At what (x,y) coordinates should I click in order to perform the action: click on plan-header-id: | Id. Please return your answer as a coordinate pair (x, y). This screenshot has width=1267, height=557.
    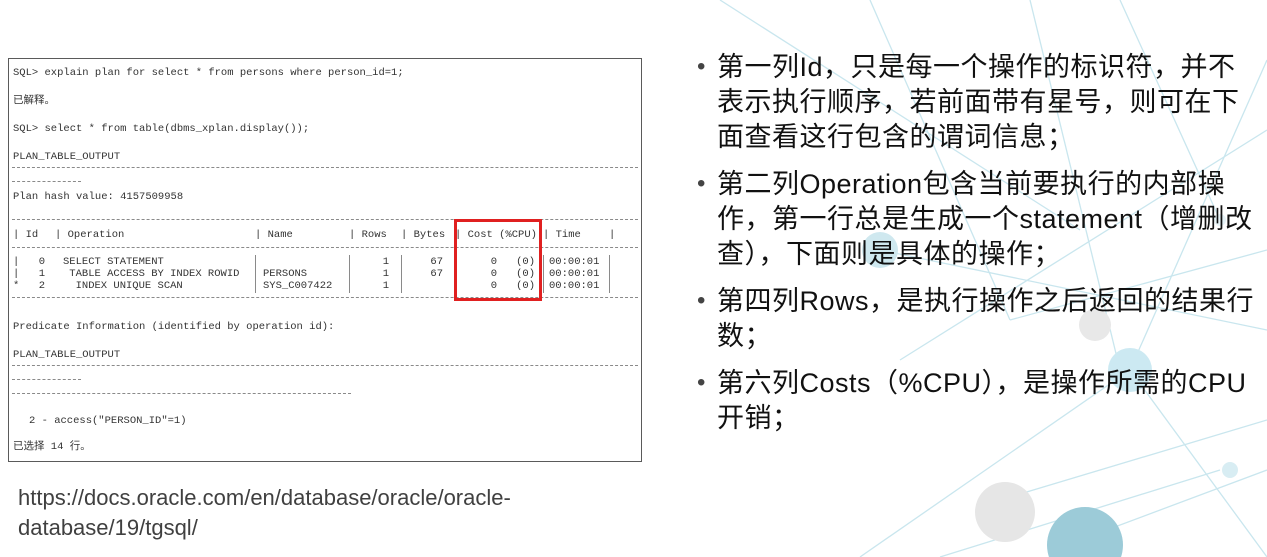
    Looking at the image, I should click on (26, 235).